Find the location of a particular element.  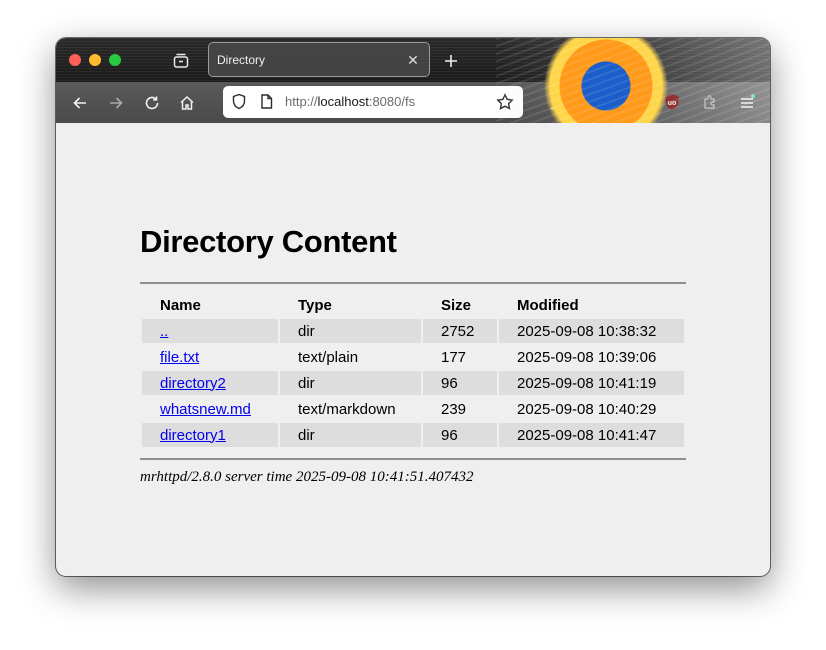

window-maximize-button is located at coordinates (115, 60).